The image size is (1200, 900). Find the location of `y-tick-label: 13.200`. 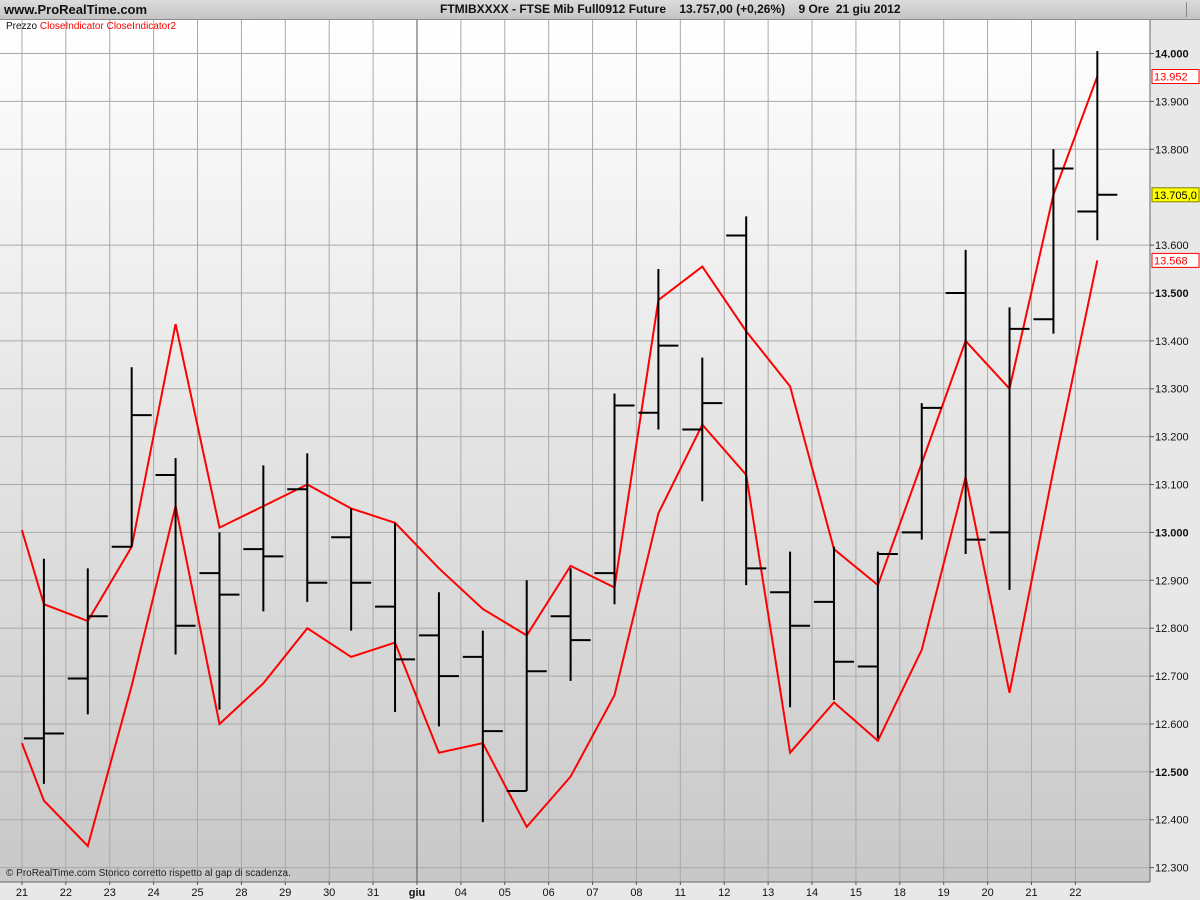

y-tick-label: 13.200 is located at coordinates (1172, 438).